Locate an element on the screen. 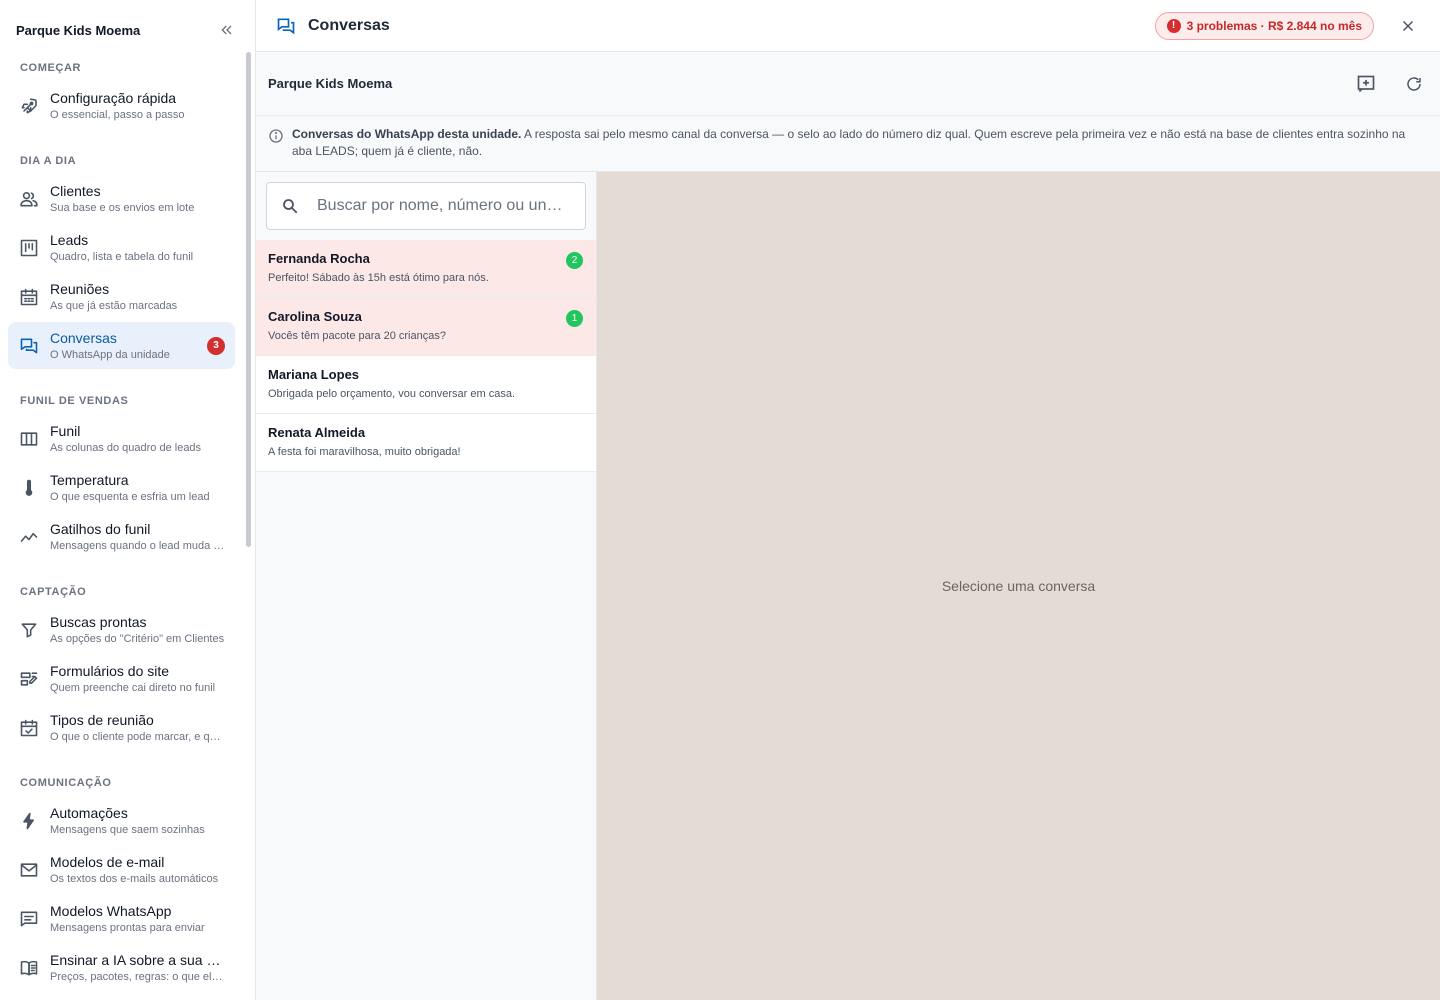 This screenshot has width=1440, height=1000. sidebar-section-label: COMUNICAÇÃO is located at coordinates (66, 783).